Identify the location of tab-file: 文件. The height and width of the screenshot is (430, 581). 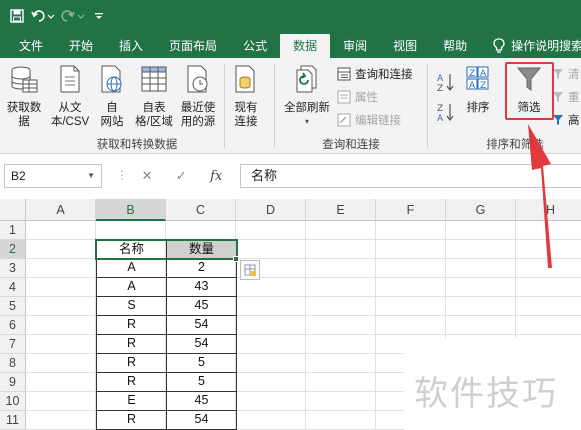
(31, 46).